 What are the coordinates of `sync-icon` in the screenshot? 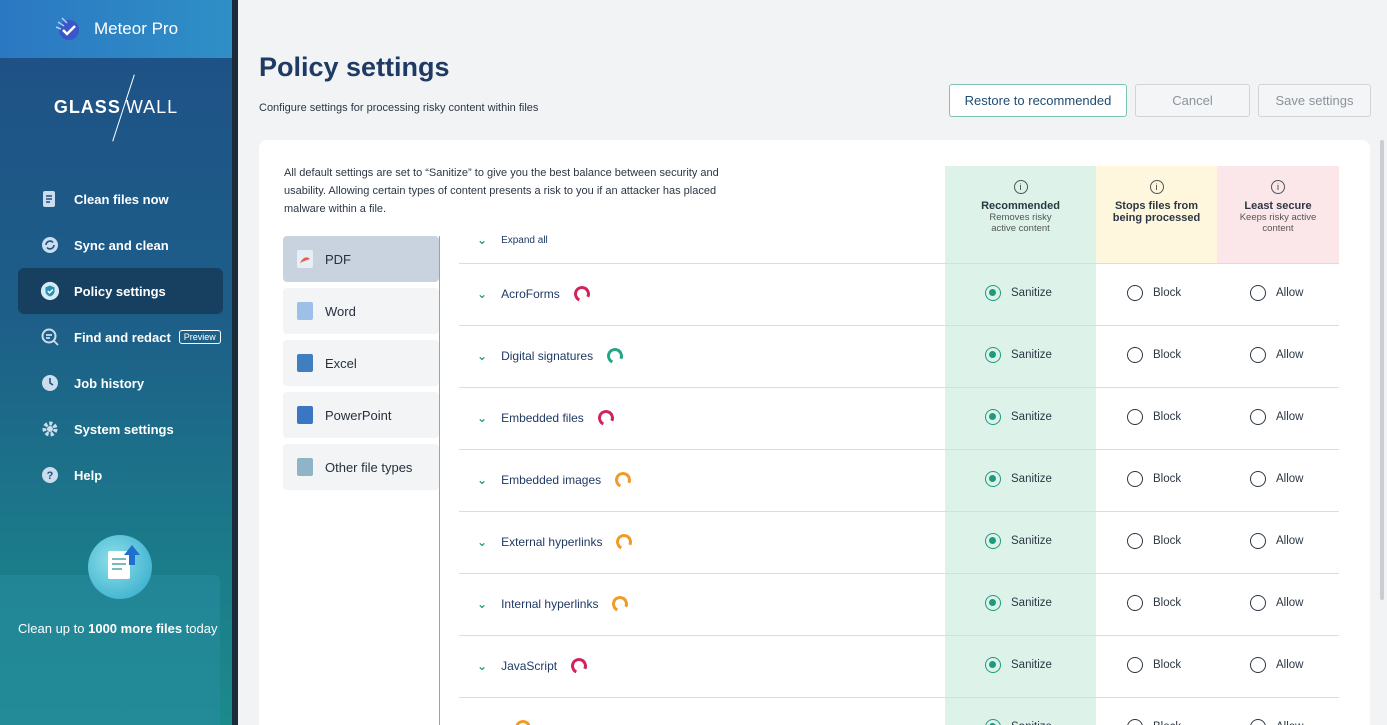 It's located at (50, 245).